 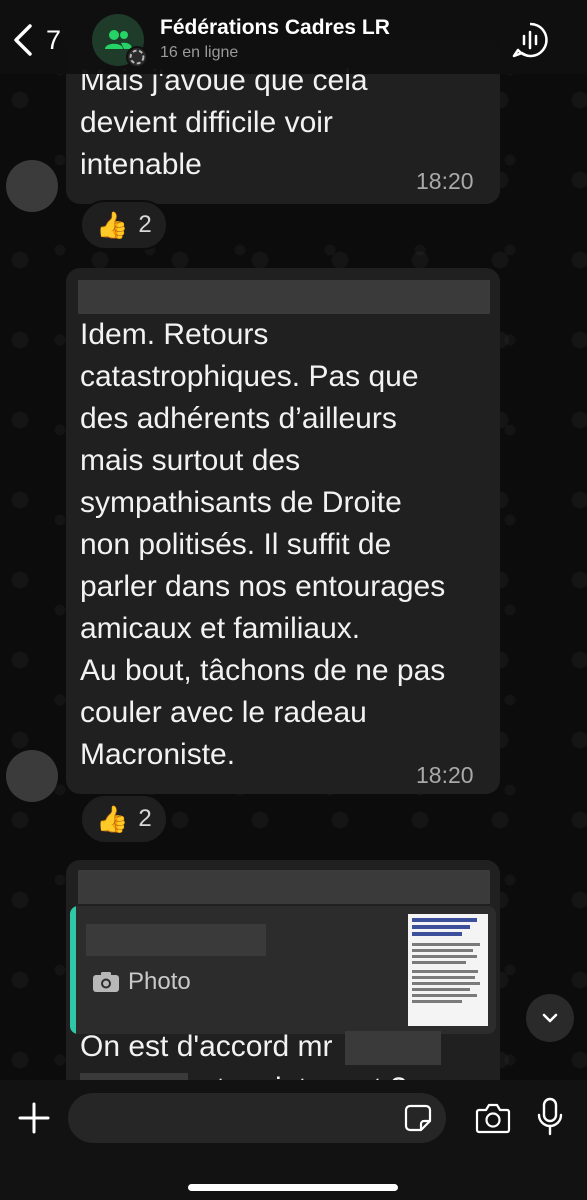 What do you see at coordinates (34, 1118) in the screenshot?
I see `plus-icon` at bounding box center [34, 1118].